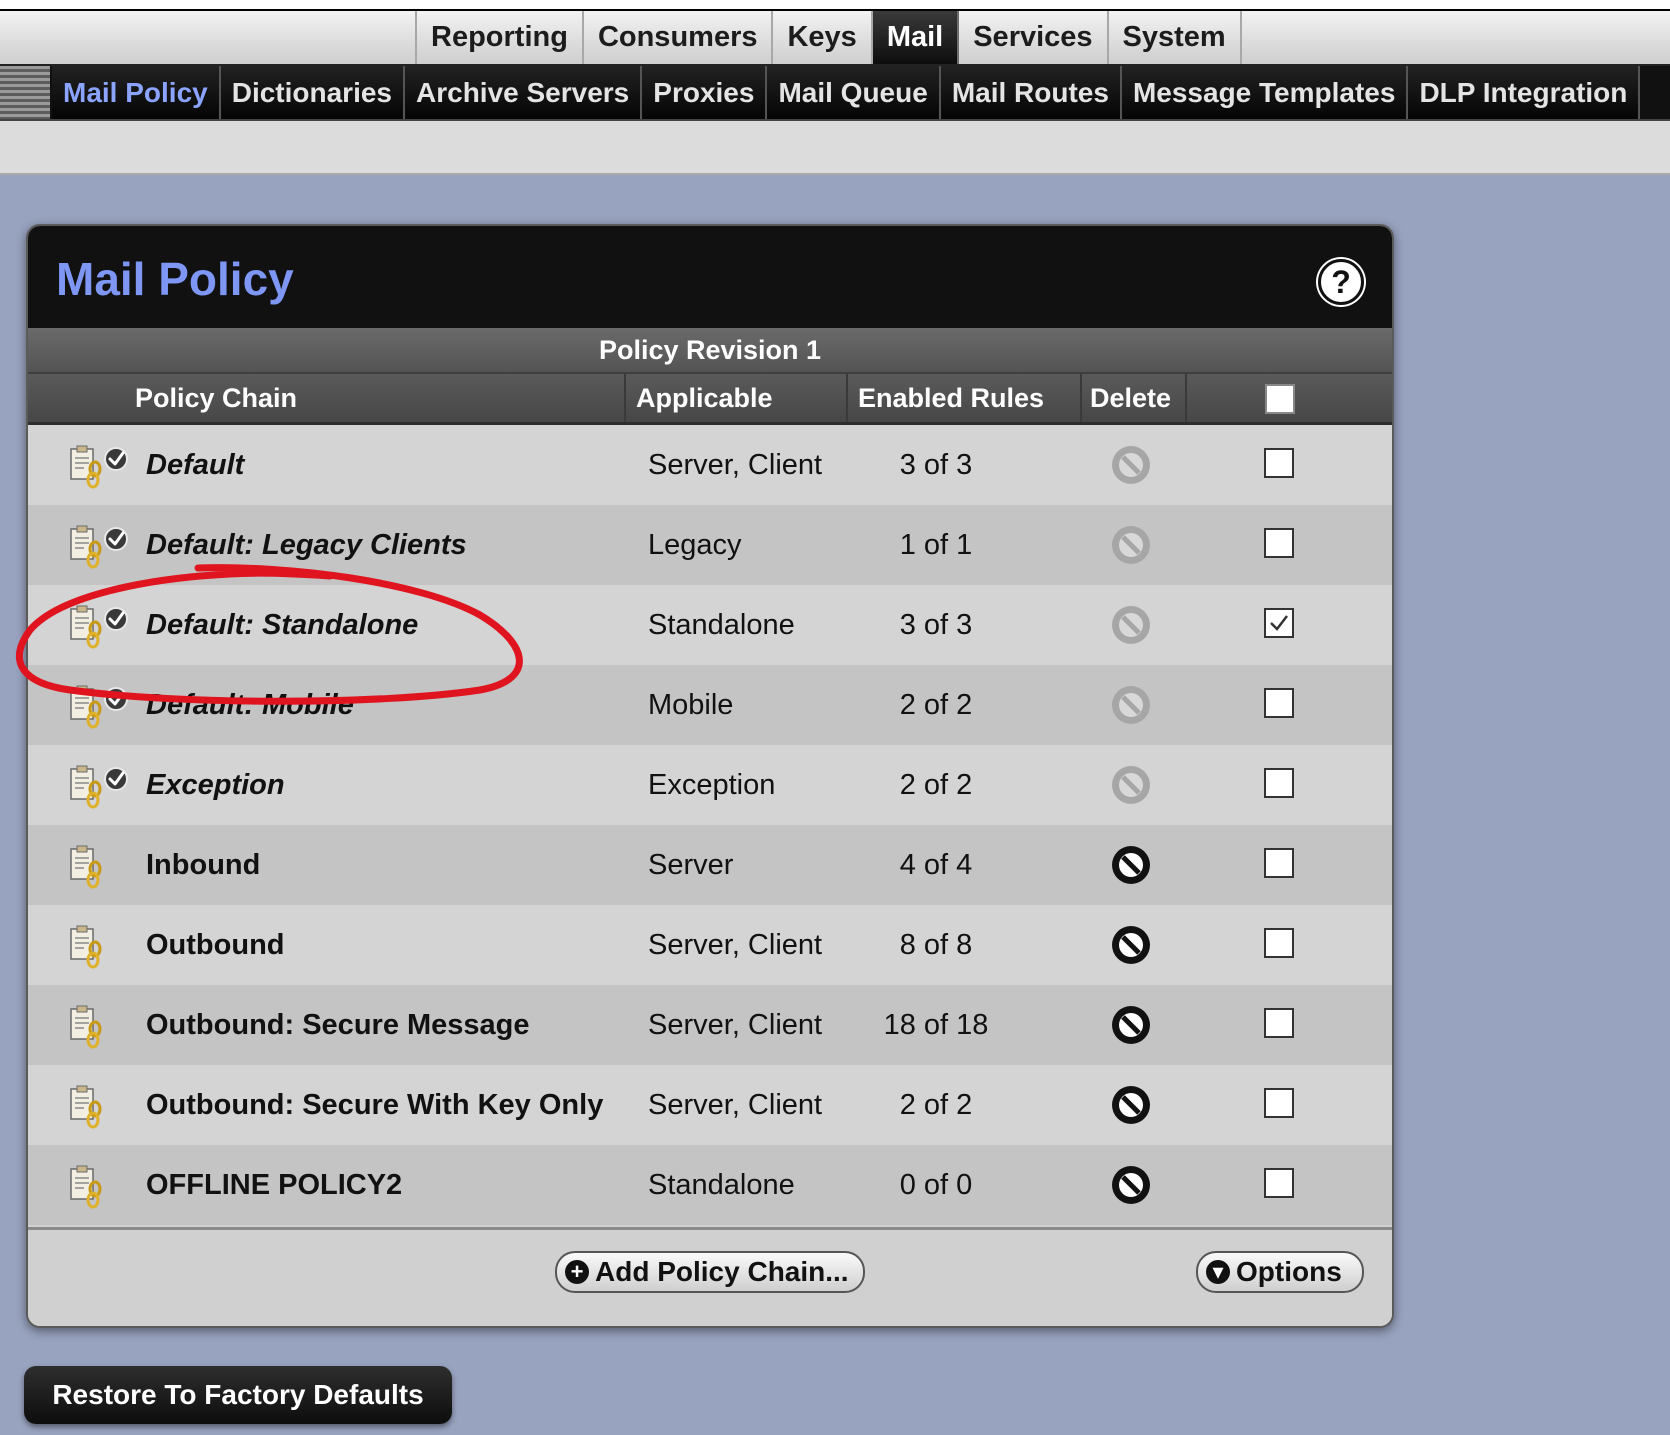  What do you see at coordinates (577, 1271) in the screenshot?
I see `plus-circle-icon: +` at bounding box center [577, 1271].